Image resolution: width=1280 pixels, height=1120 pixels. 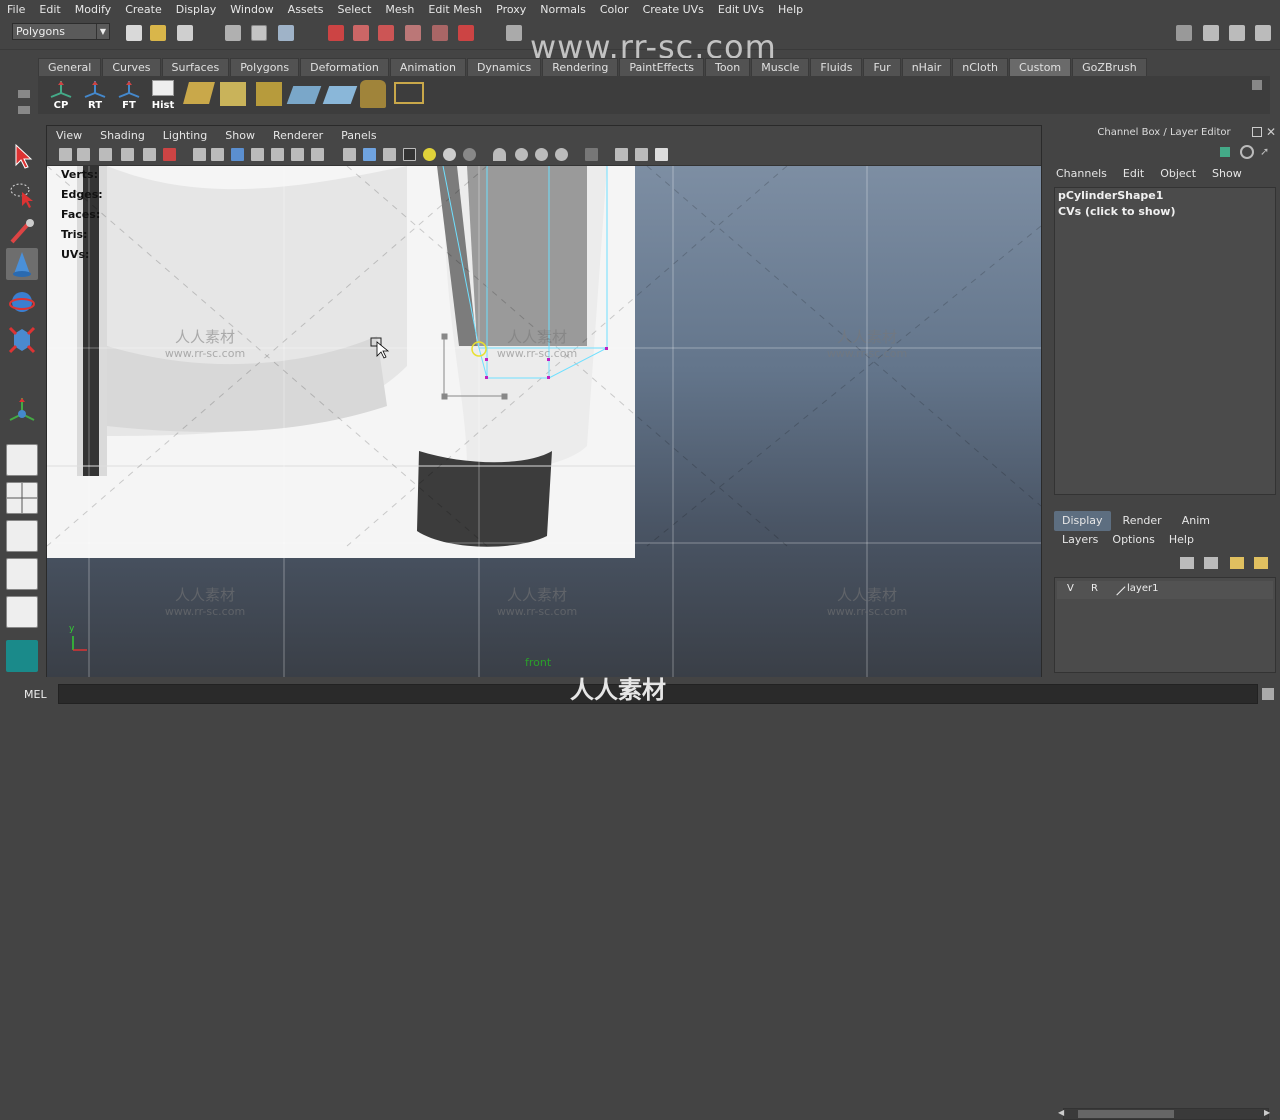 What do you see at coordinates (349, 154) in the screenshot?
I see `wireframe-icon` at bounding box center [349, 154].